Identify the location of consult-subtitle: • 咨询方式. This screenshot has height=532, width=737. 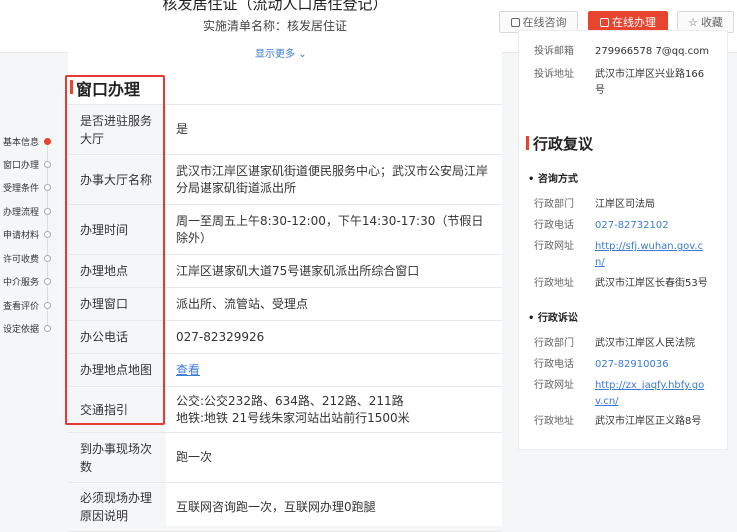
(553, 179).